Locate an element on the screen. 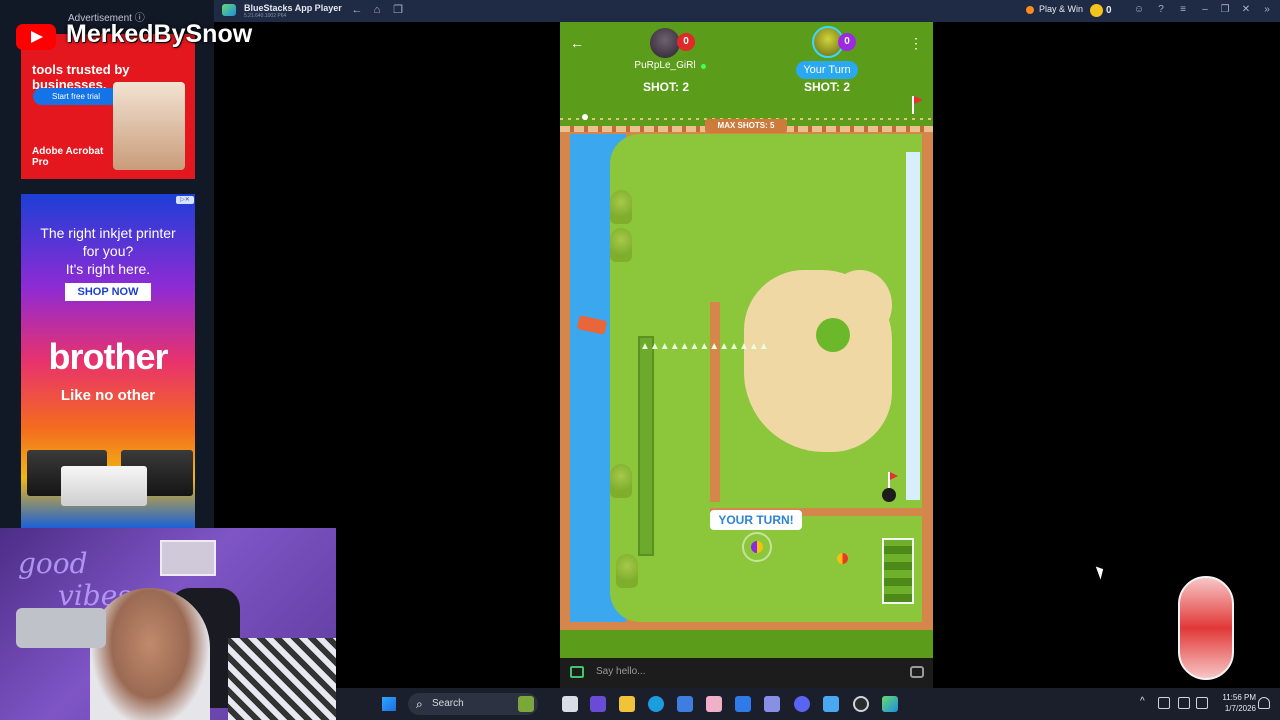 This screenshot has width=1280, height=720. opponent-name: PuRpLe_GiRl is located at coordinates (665, 65).